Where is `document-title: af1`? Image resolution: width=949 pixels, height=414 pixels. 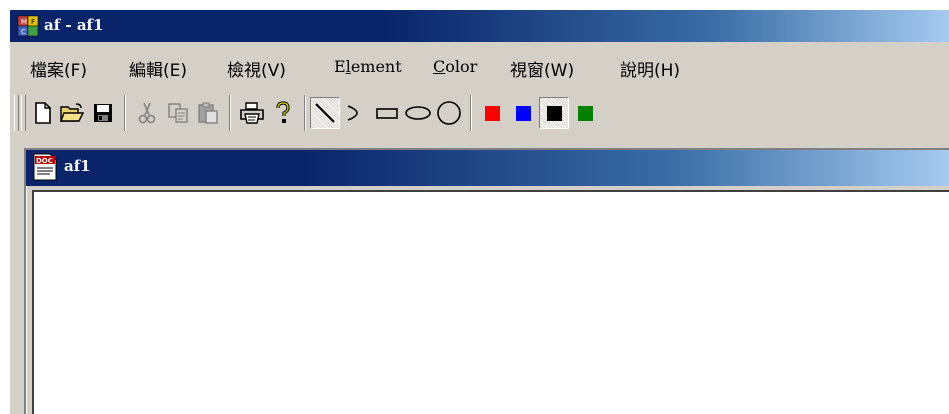 document-title: af1 is located at coordinates (77, 166).